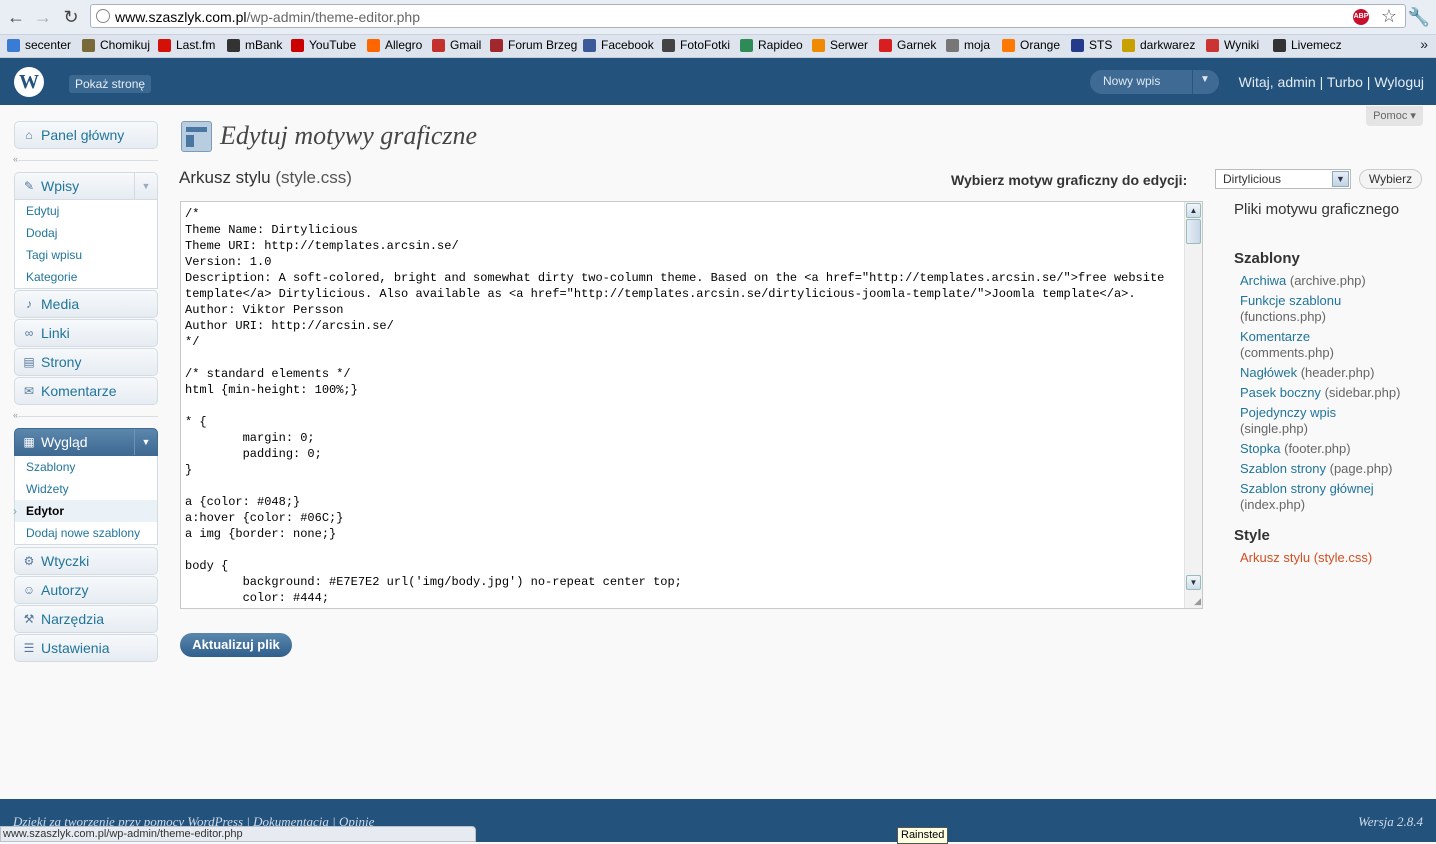 Image resolution: width=1436 pixels, height=844 pixels. Describe the element at coordinates (86, 211) in the screenshot. I see `submenu-item-edit: Edytuj` at that location.